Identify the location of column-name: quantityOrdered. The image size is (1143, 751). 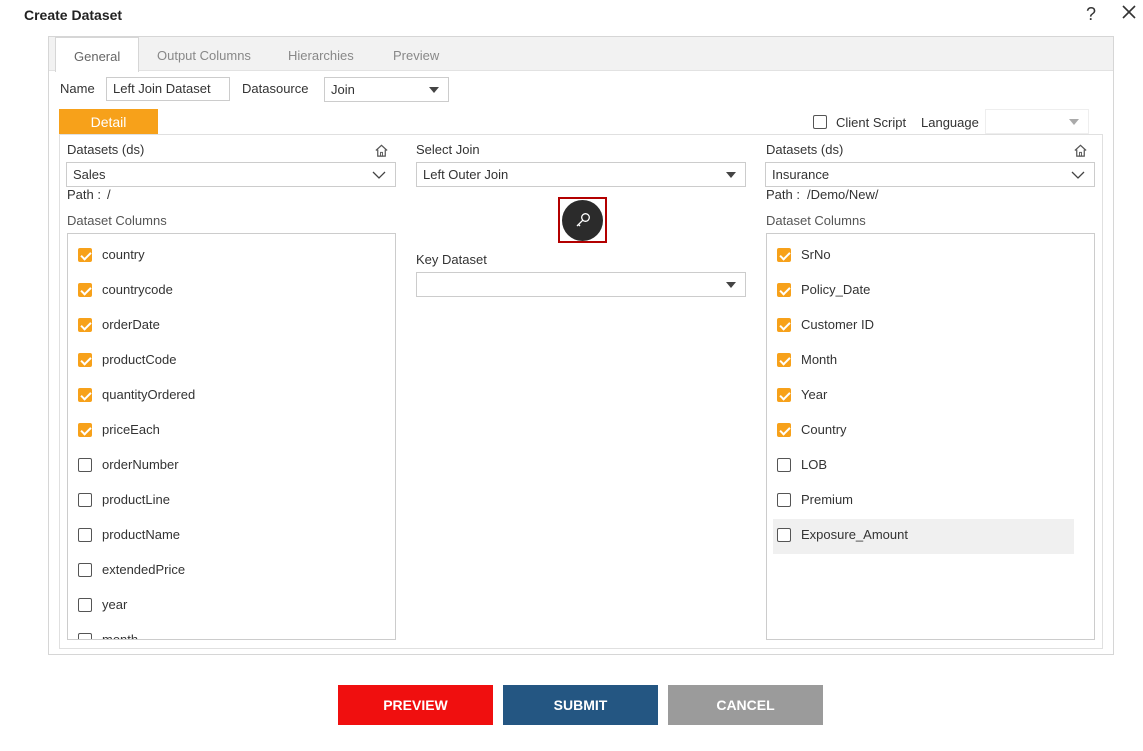
(149, 394).